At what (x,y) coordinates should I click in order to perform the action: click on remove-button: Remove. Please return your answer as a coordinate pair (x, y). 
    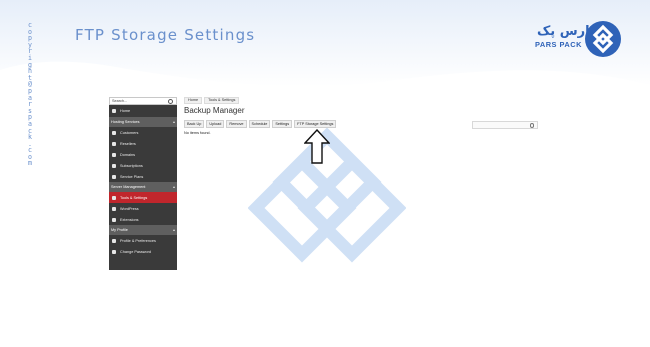
    Looking at the image, I should click on (236, 124).